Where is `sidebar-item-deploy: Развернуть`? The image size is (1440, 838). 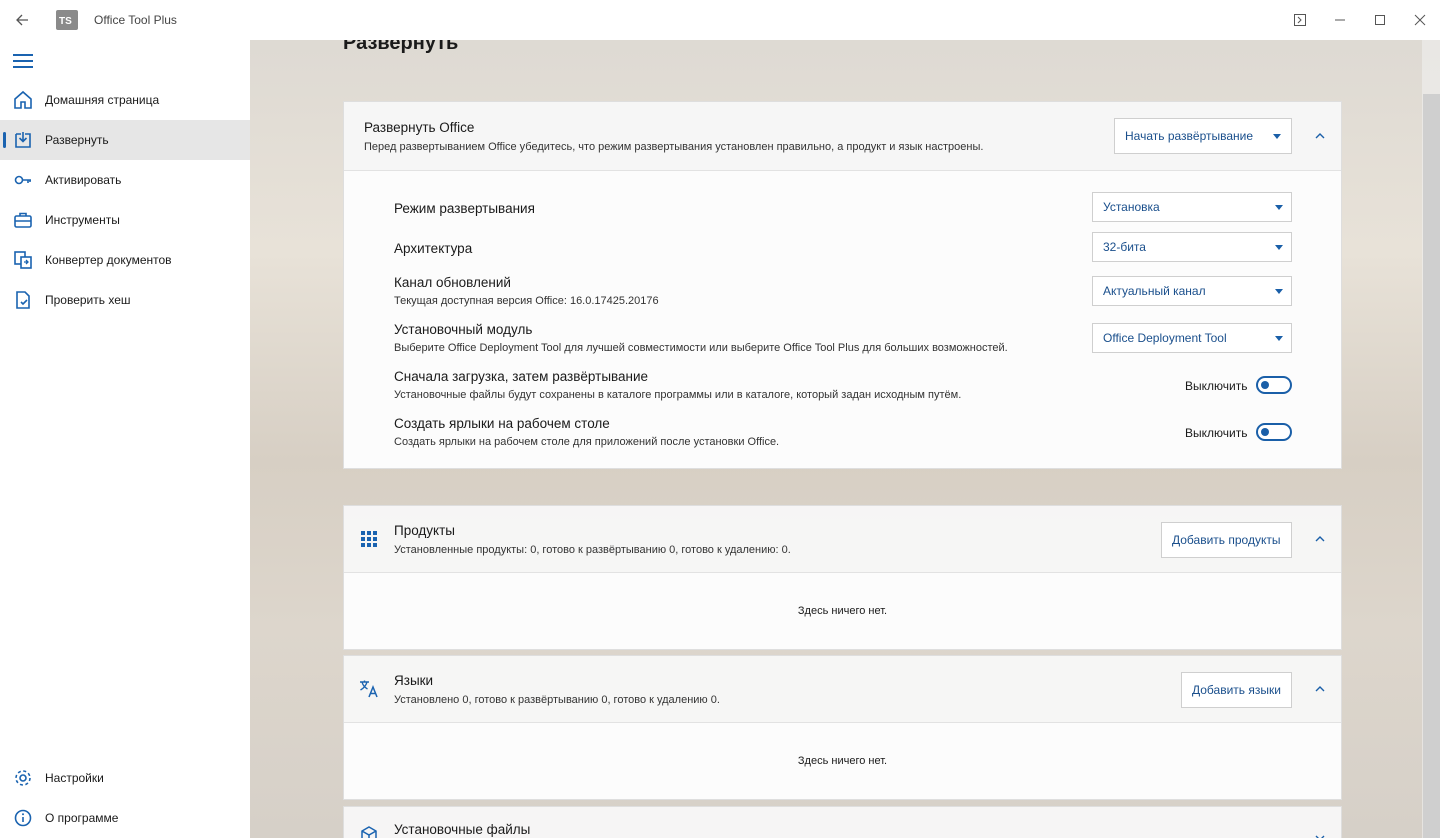 sidebar-item-deploy: Развернуть is located at coordinates (125, 140).